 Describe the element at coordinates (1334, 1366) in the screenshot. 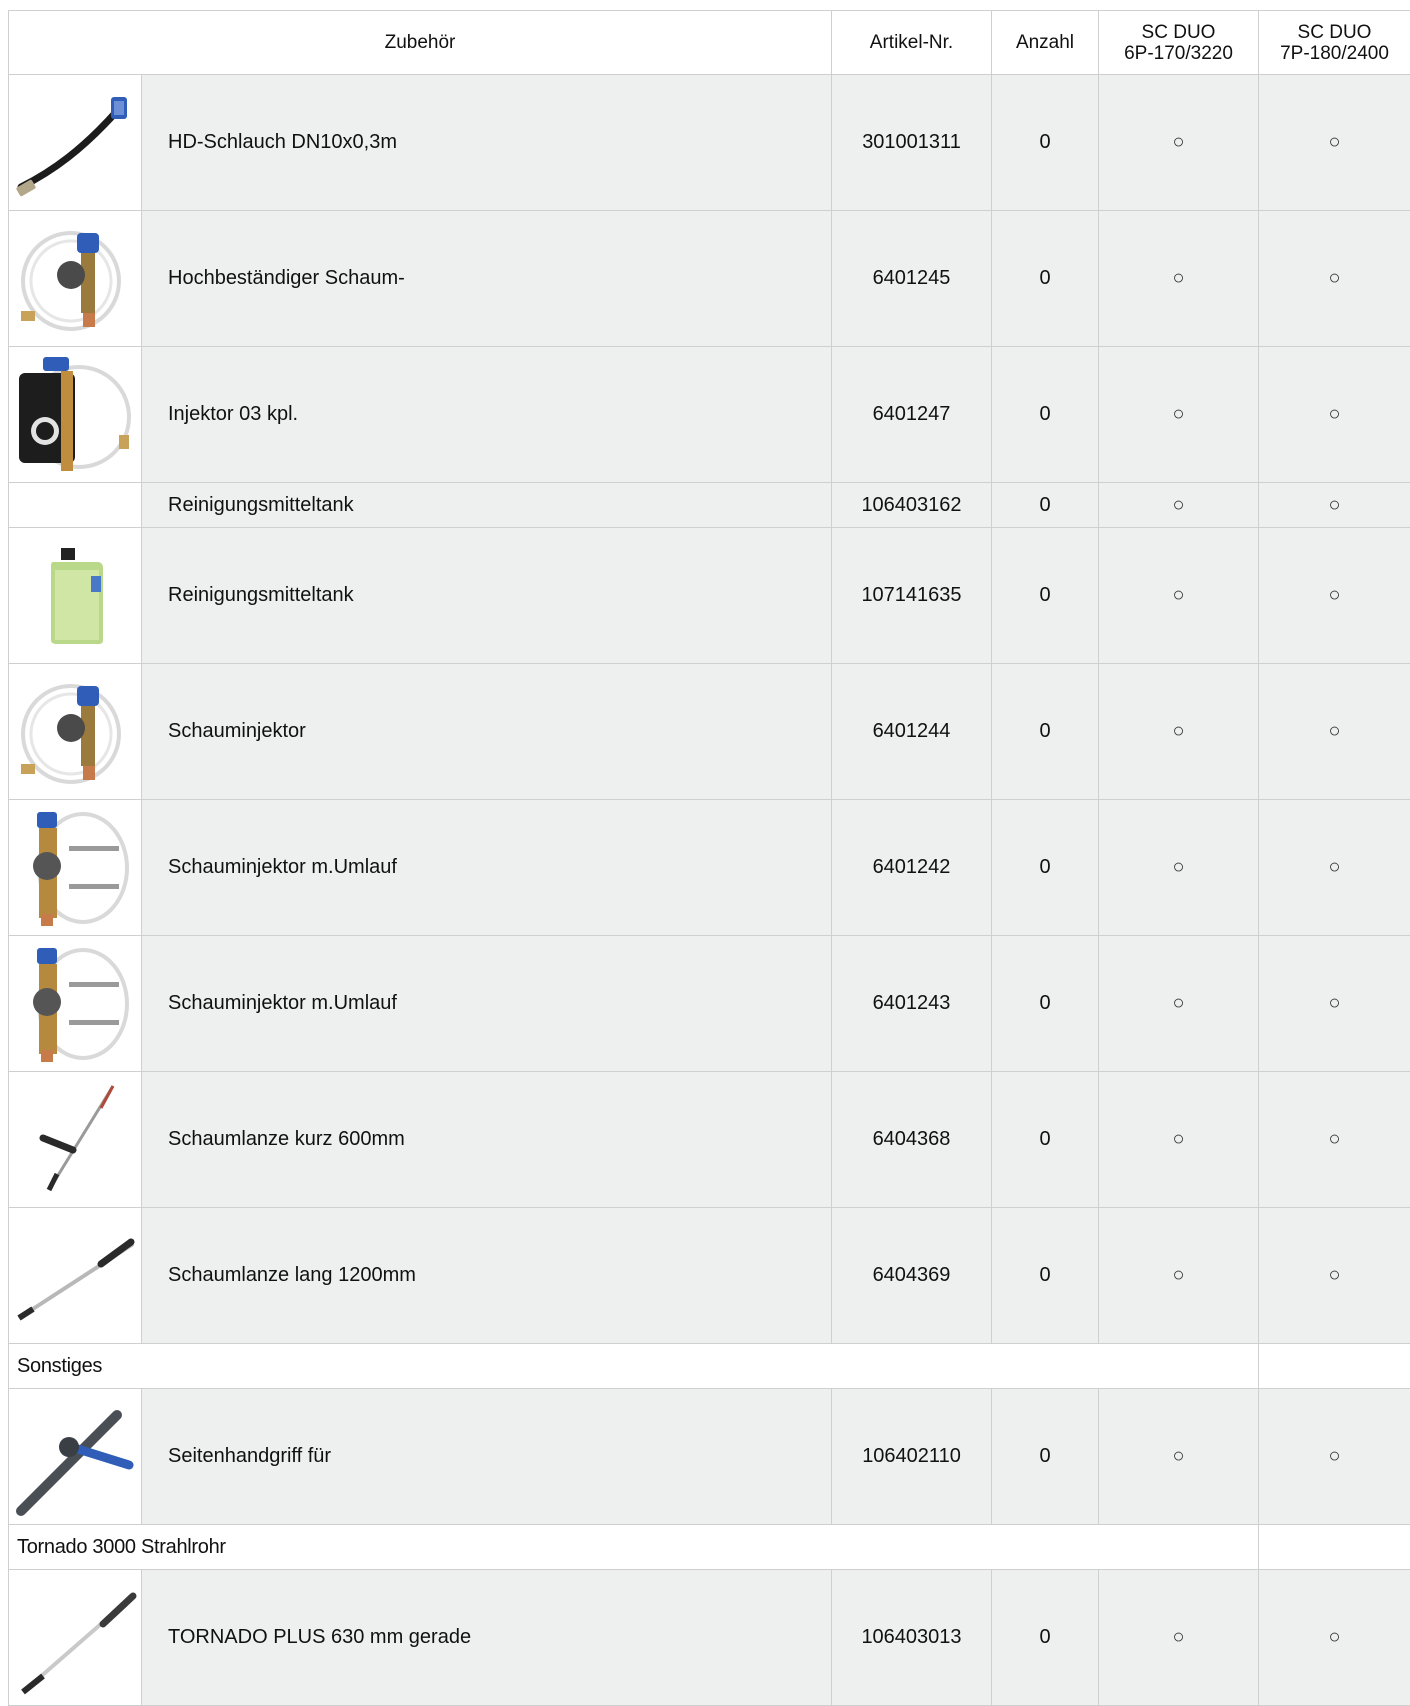

I see `section-empty-cell` at that location.